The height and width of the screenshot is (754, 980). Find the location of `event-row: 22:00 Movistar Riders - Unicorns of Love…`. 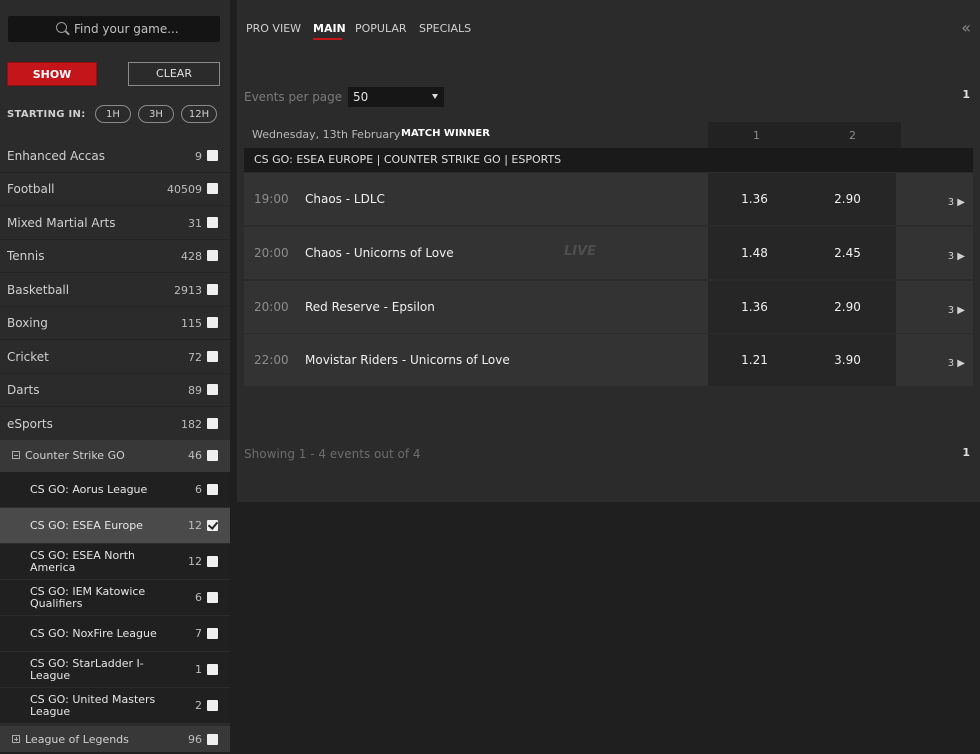

event-row: 22:00 Movistar Riders - Unicorns of Love… is located at coordinates (608, 360).